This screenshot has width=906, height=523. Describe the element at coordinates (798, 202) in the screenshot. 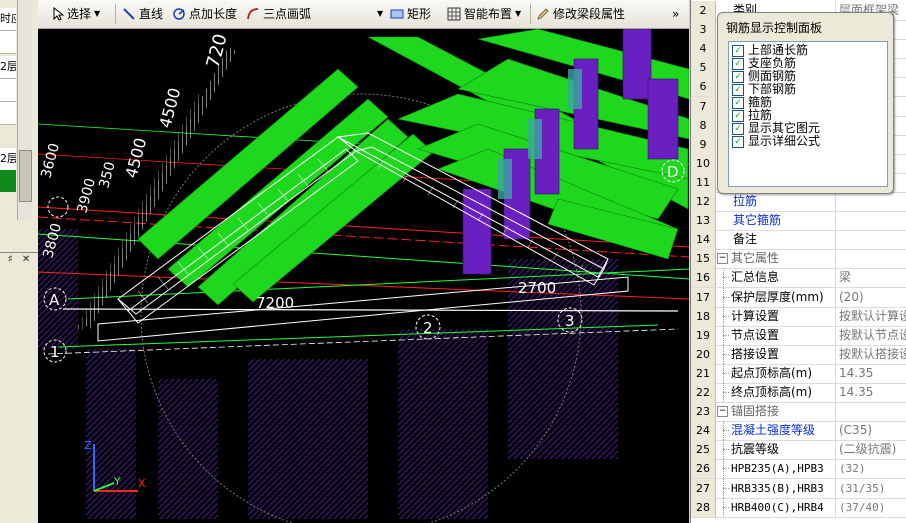

I see `property-row: 12 拉筋` at that location.